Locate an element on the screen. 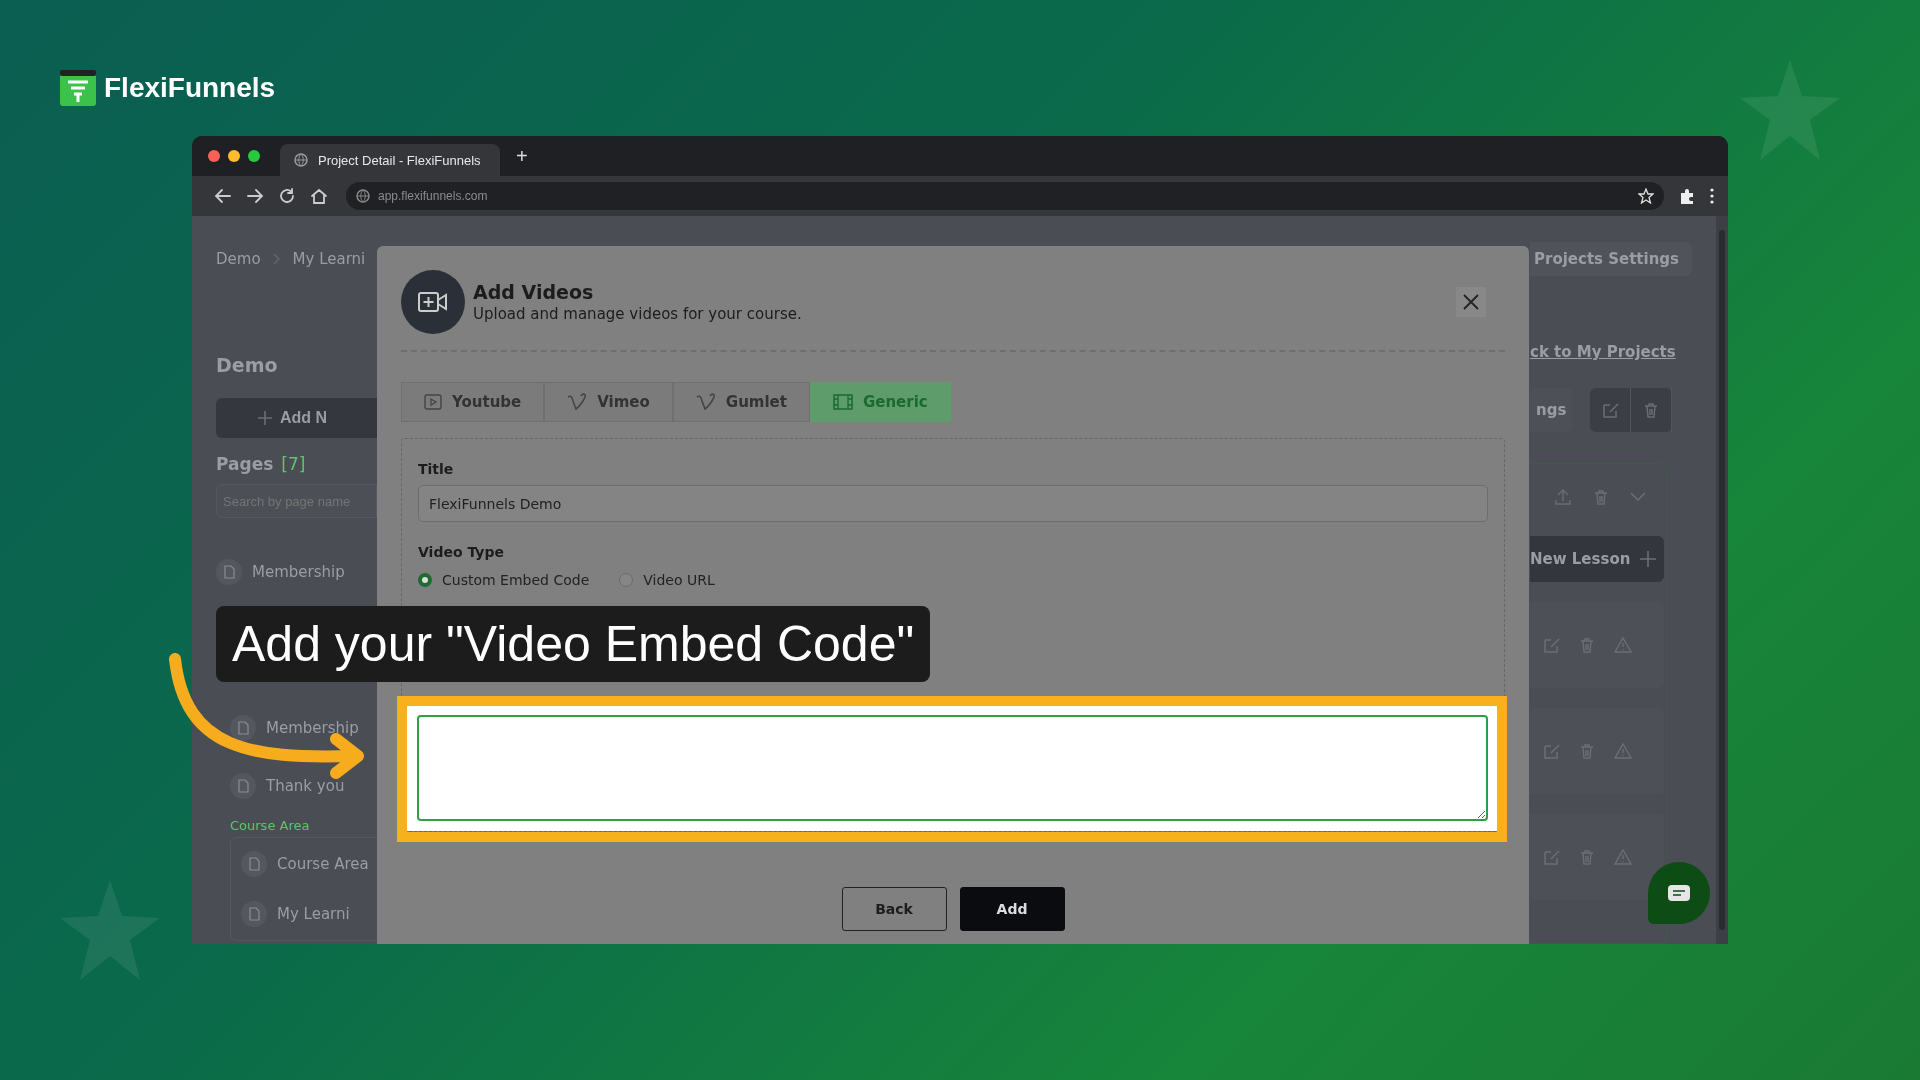 This screenshot has width=1920, height=1080. modal-title: Add Videos is located at coordinates (534, 292).